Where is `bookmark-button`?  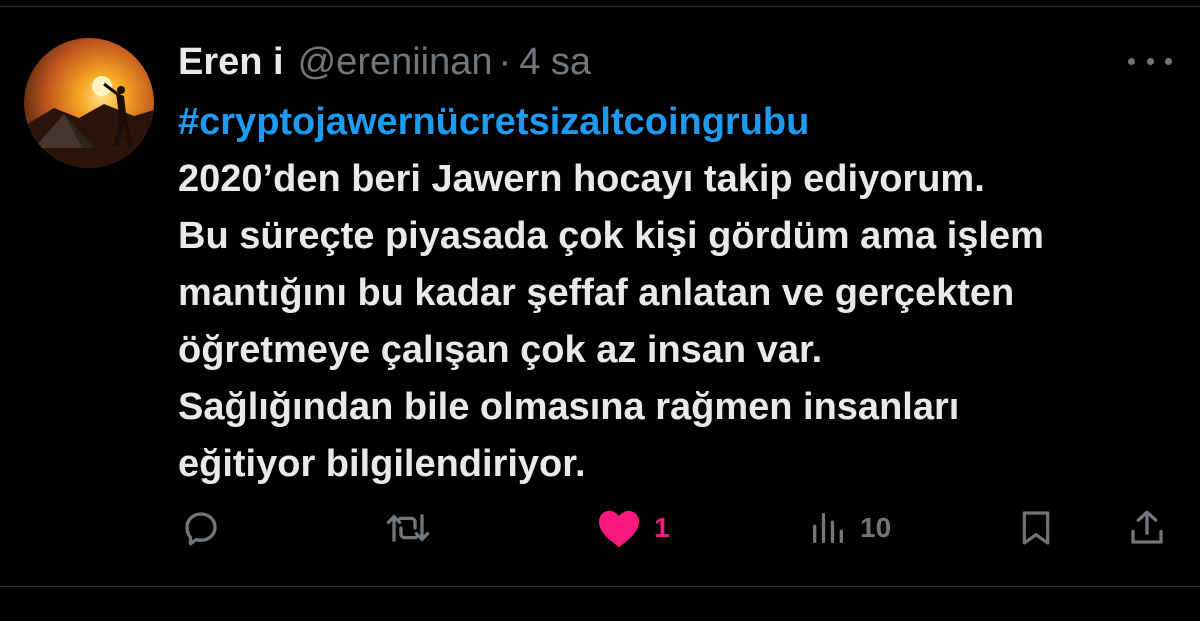
bookmark-button is located at coordinates (1036, 528).